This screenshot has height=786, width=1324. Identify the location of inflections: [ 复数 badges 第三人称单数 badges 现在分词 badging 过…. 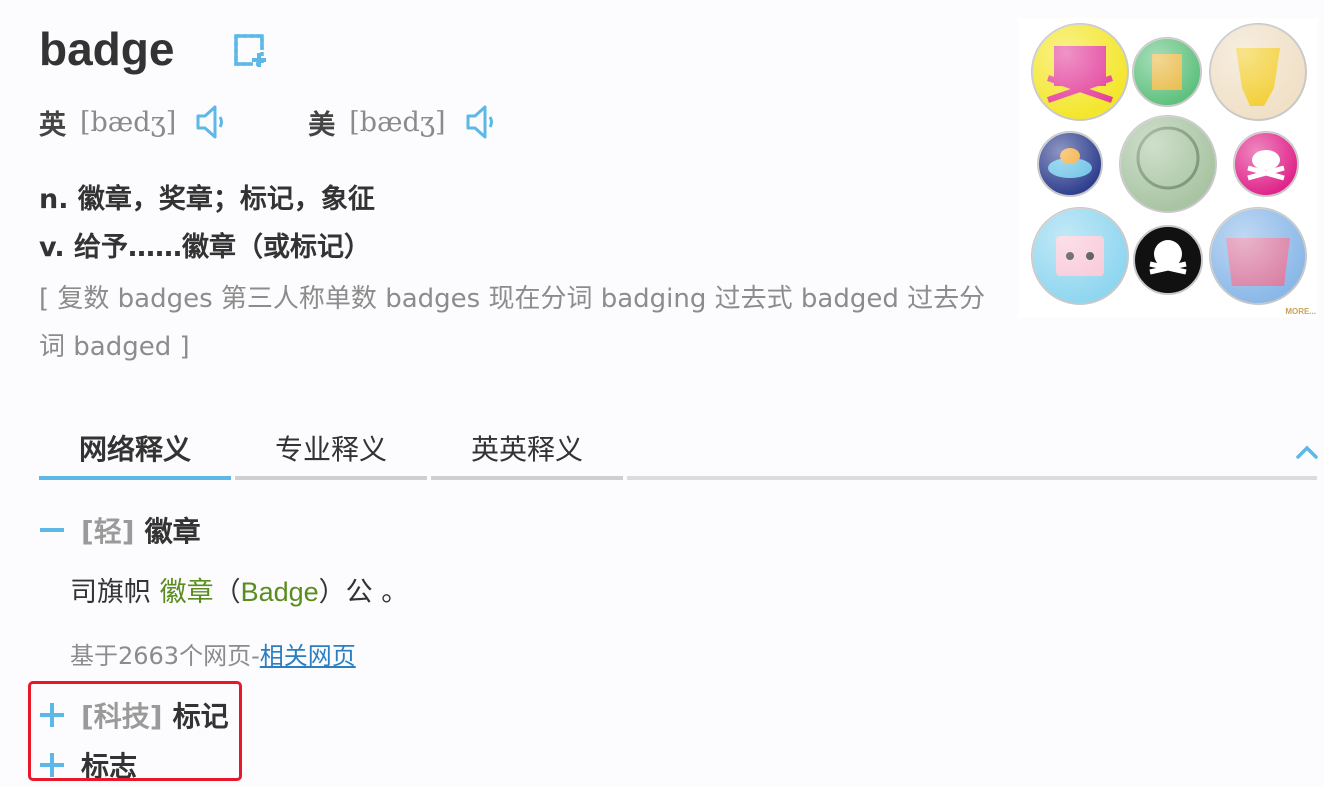
(512, 323).